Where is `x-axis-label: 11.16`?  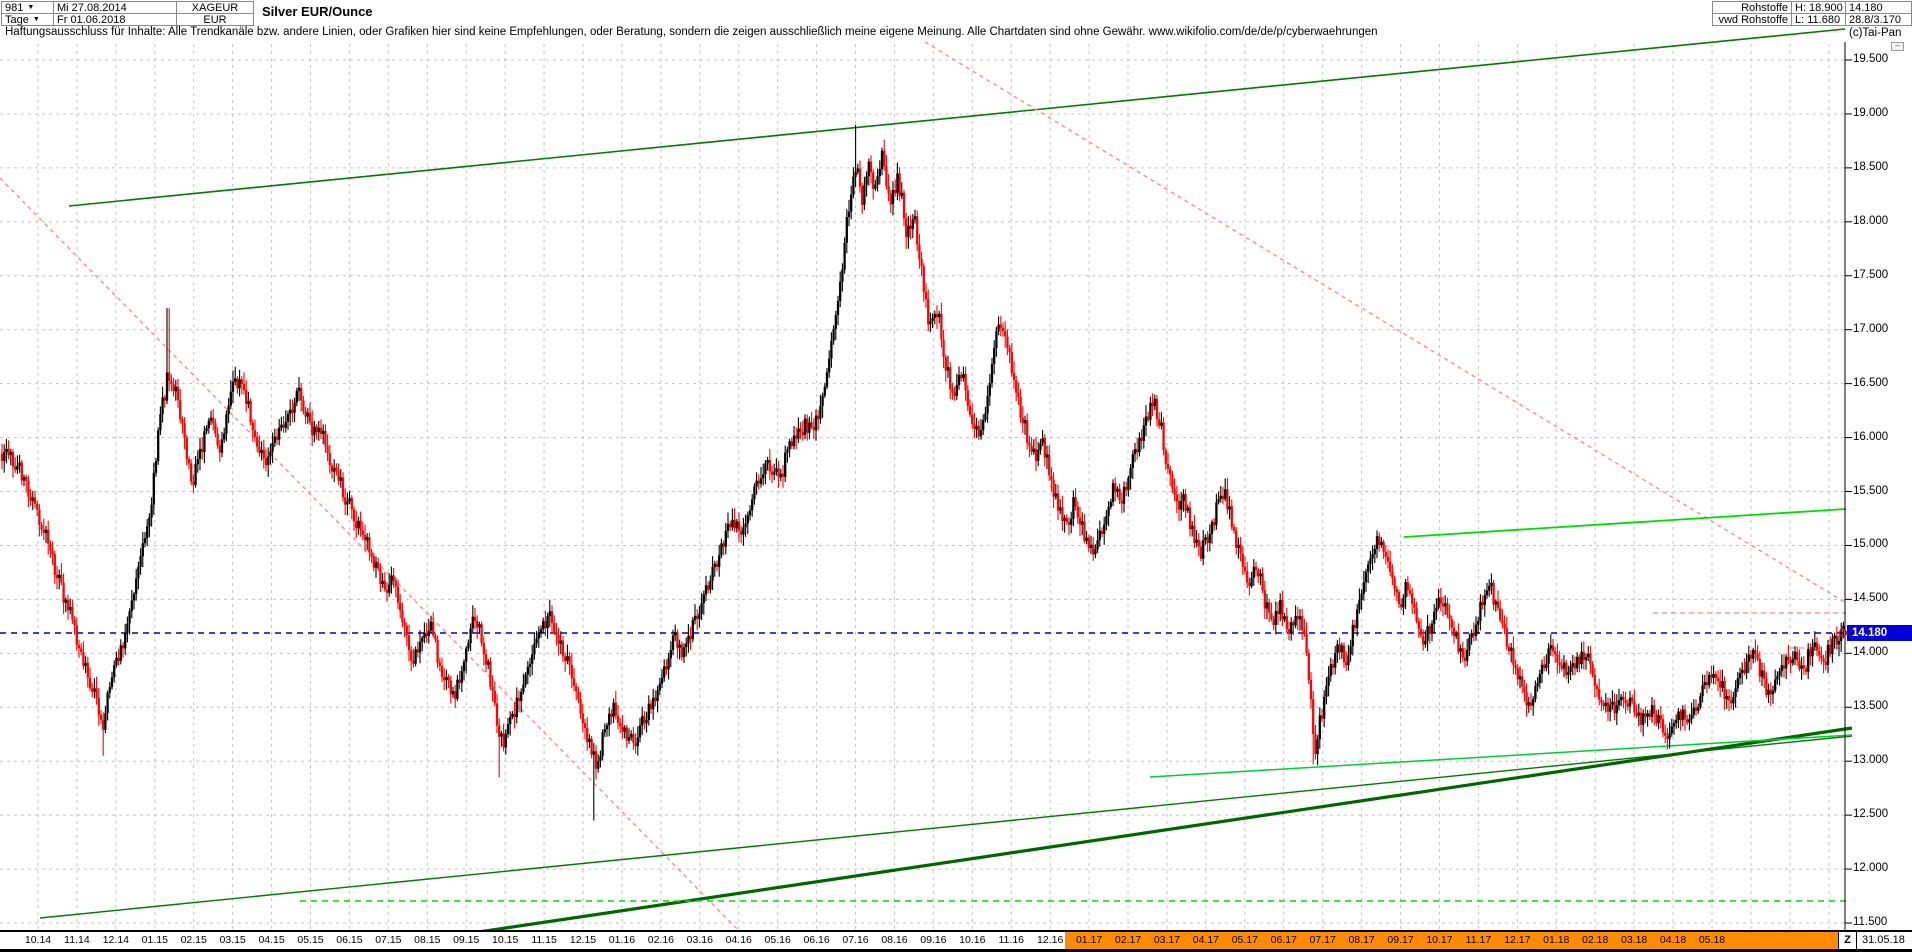
x-axis-label: 11.16 is located at coordinates (1011, 940).